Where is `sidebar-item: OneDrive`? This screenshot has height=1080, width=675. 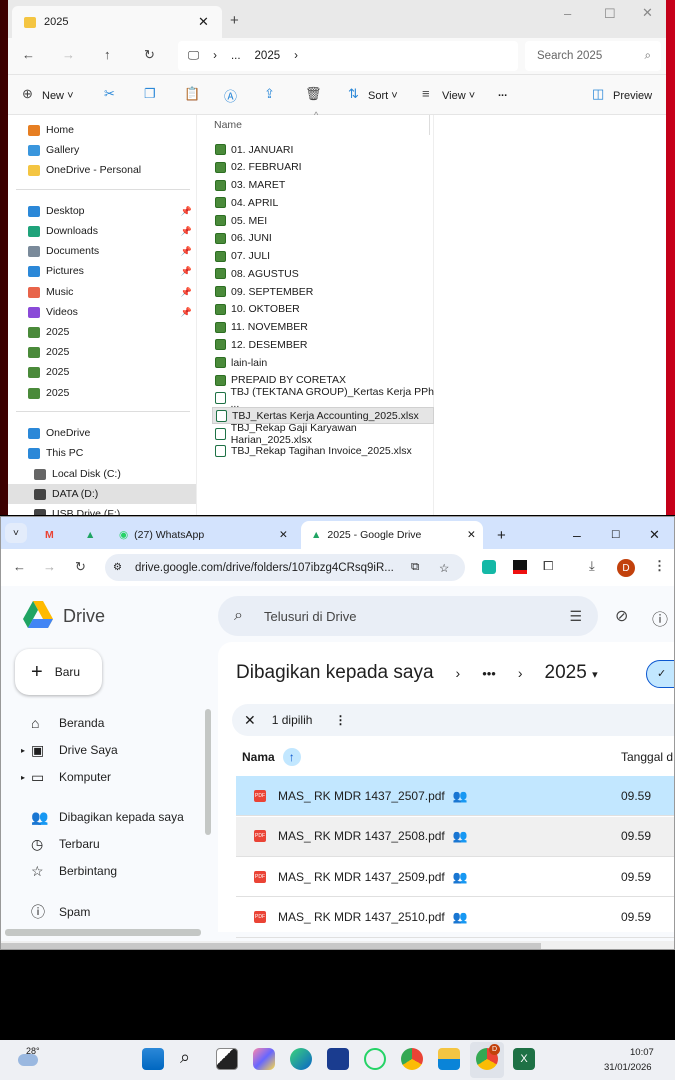 sidebar-item: OneDrive is located at coordinates (102, 433).